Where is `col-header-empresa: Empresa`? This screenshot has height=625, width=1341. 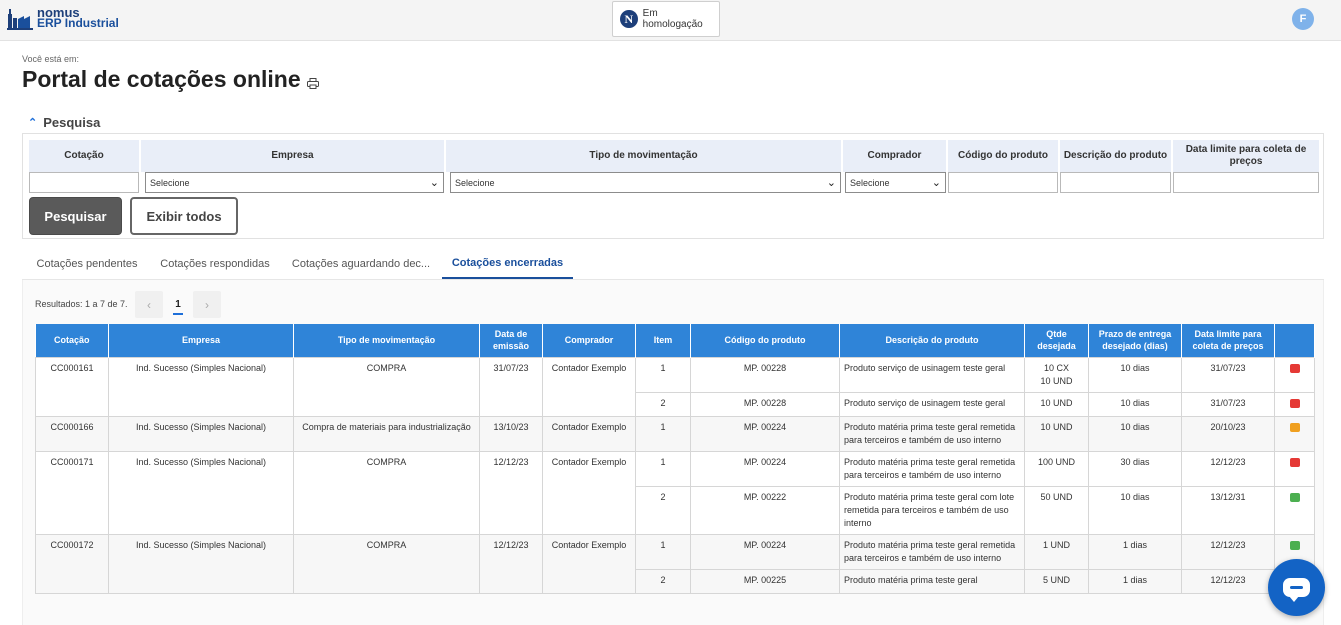 col-header-empresa: Empresa is located at coordinates (201, 340).